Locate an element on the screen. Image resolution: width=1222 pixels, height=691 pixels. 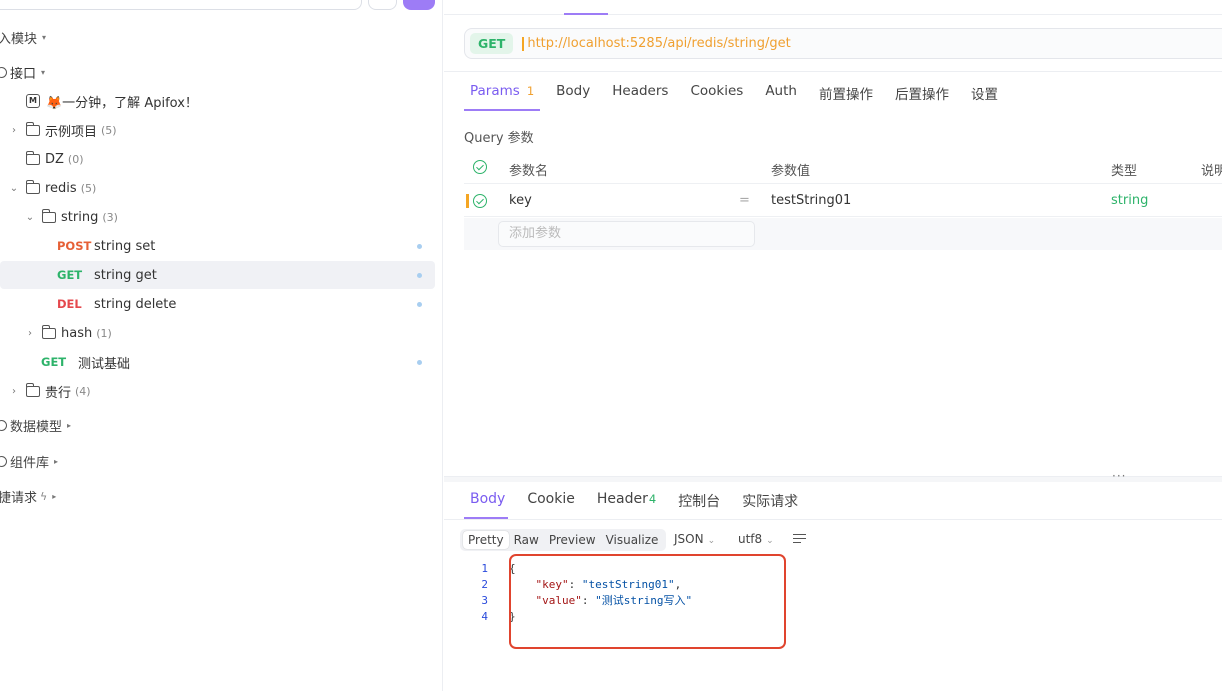
sidebar-section-module: 入模块 ▾ is located at coordinates (23, 37).